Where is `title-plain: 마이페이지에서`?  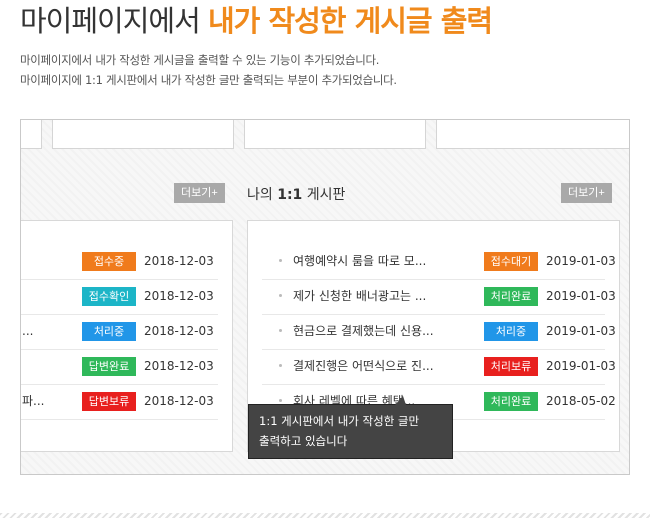 title-plain: 마이페이지에서 is located at coordinates (110, 21).